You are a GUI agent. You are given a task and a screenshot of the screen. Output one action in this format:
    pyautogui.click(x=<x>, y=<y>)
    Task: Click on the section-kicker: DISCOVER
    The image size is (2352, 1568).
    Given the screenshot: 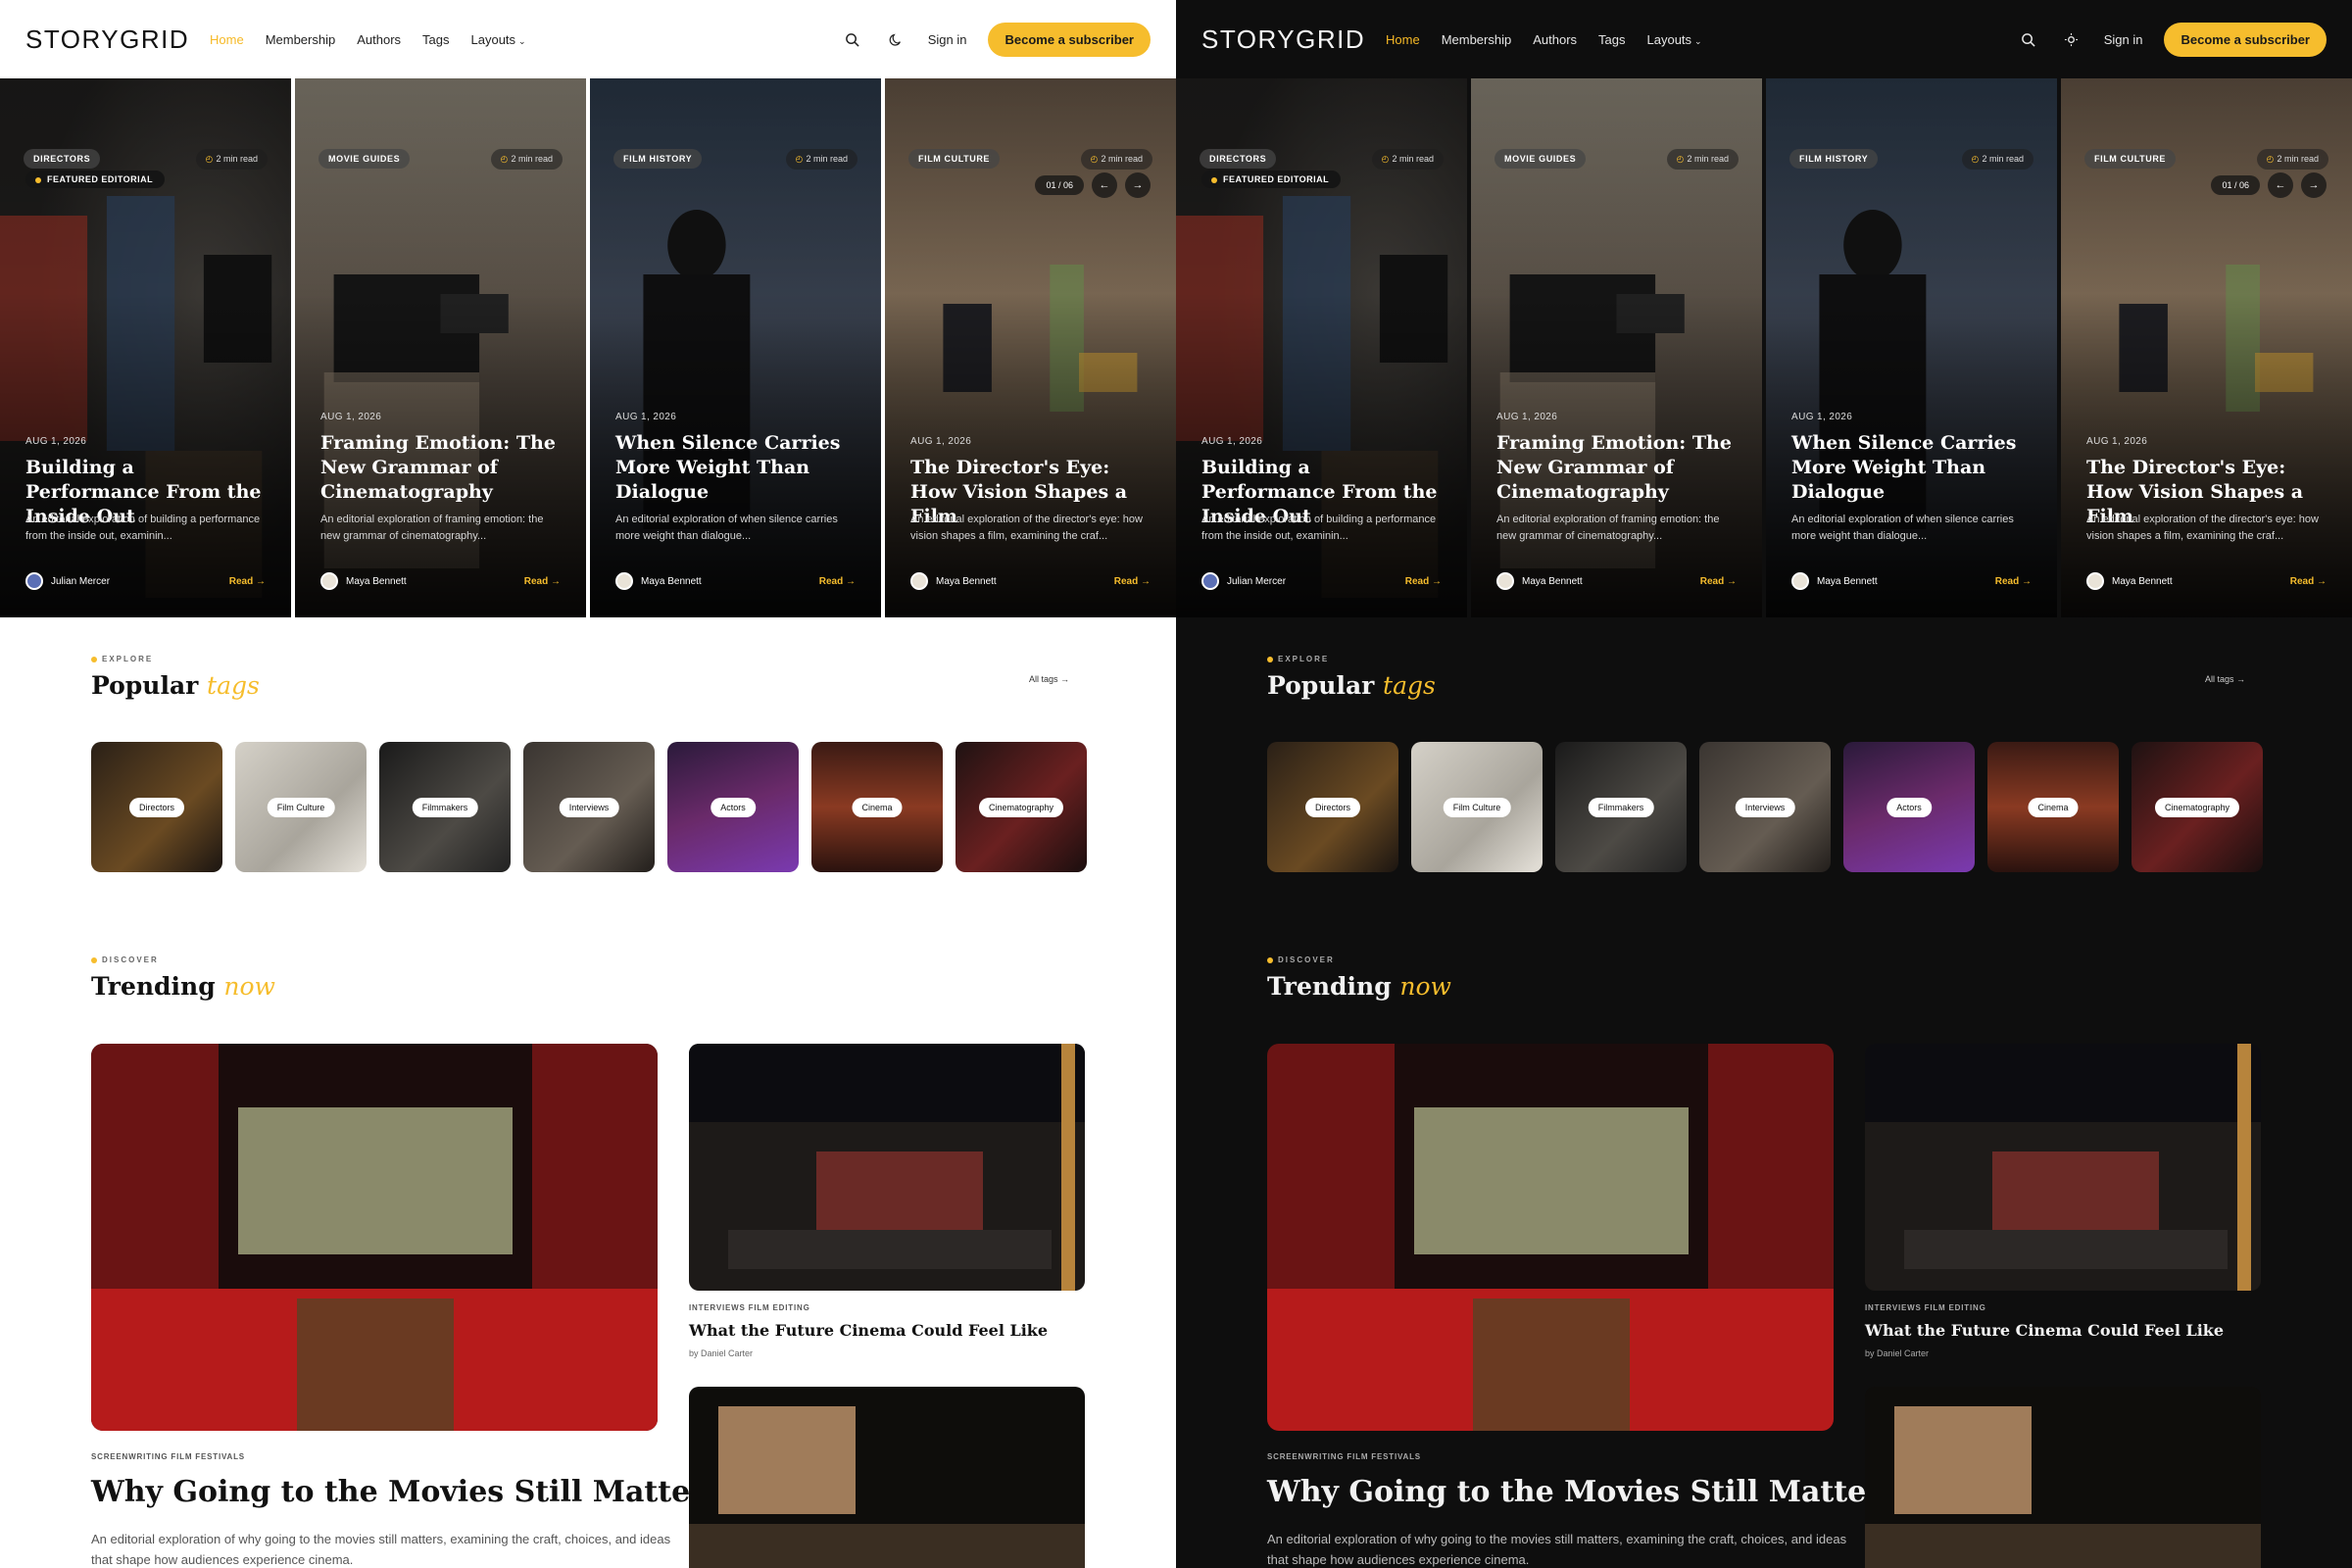 What is the action you would take?
    pyautogui.click(x=1764, y=960)
    